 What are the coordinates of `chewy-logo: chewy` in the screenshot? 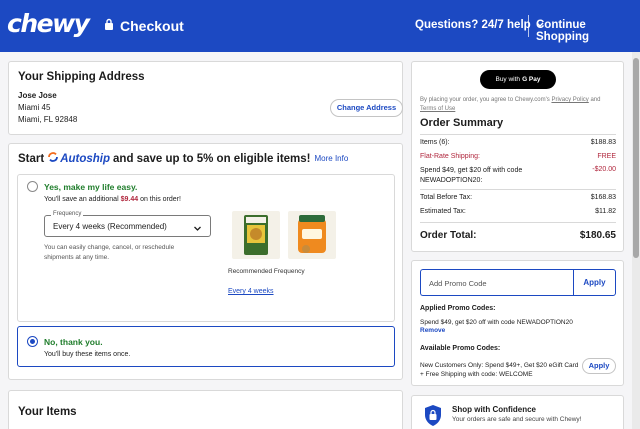 It's located at (48, 23).